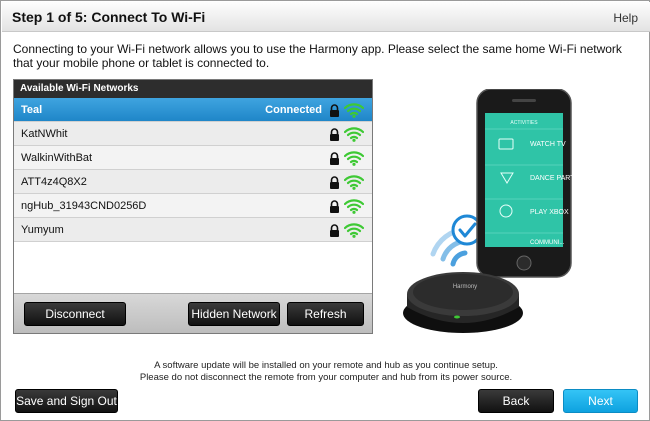 Image resolution: width=650 pixels, height=421 pixels. What do you see at coordinates (326, 17) in the screenshot?
I see `title-bar: Step 1 of 5: Connect To Wi-Fi Help` at bounding box center [326, 17].